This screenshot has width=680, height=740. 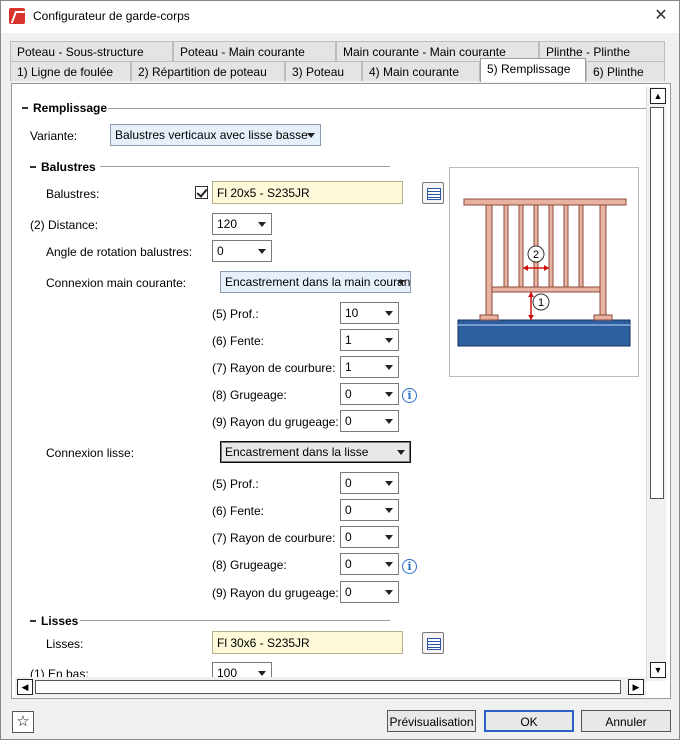 I want to click on main-param-label: (9) Rayon du grugeage:, so click(x=275, y=422).